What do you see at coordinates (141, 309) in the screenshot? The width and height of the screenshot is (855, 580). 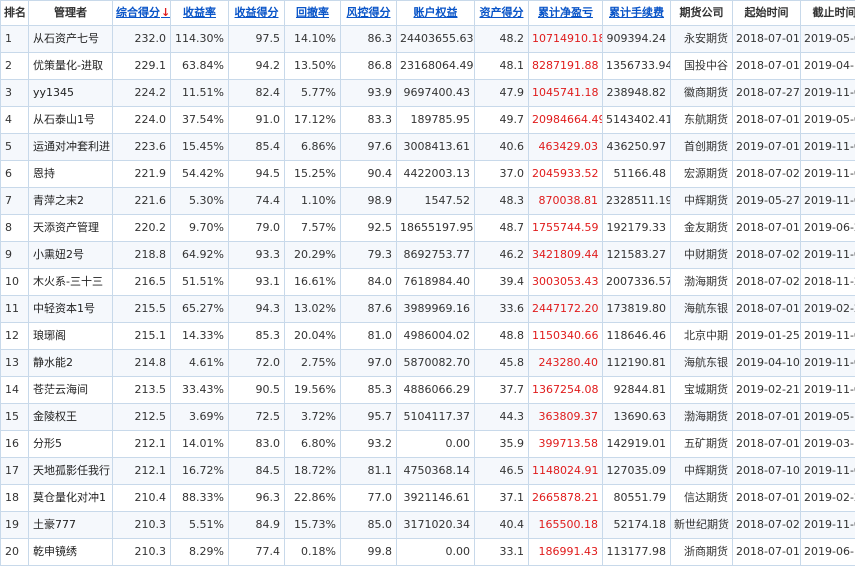 I see `cell-score: 215.5` at bounding box center [141, 309].